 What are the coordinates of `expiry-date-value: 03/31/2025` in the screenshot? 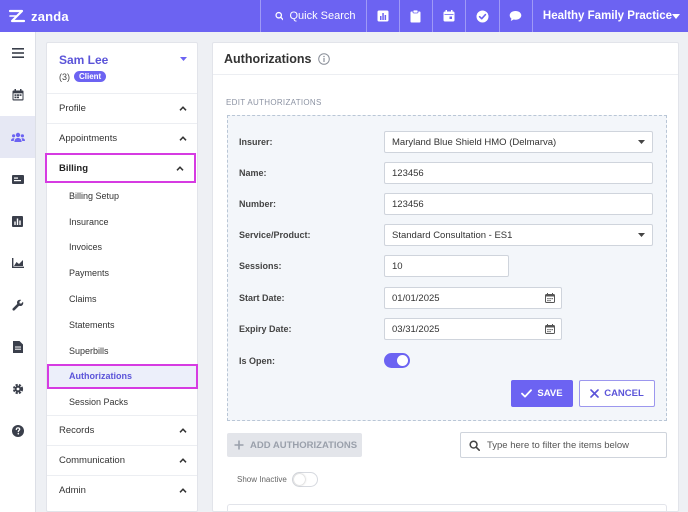 It's located at (416, 329).